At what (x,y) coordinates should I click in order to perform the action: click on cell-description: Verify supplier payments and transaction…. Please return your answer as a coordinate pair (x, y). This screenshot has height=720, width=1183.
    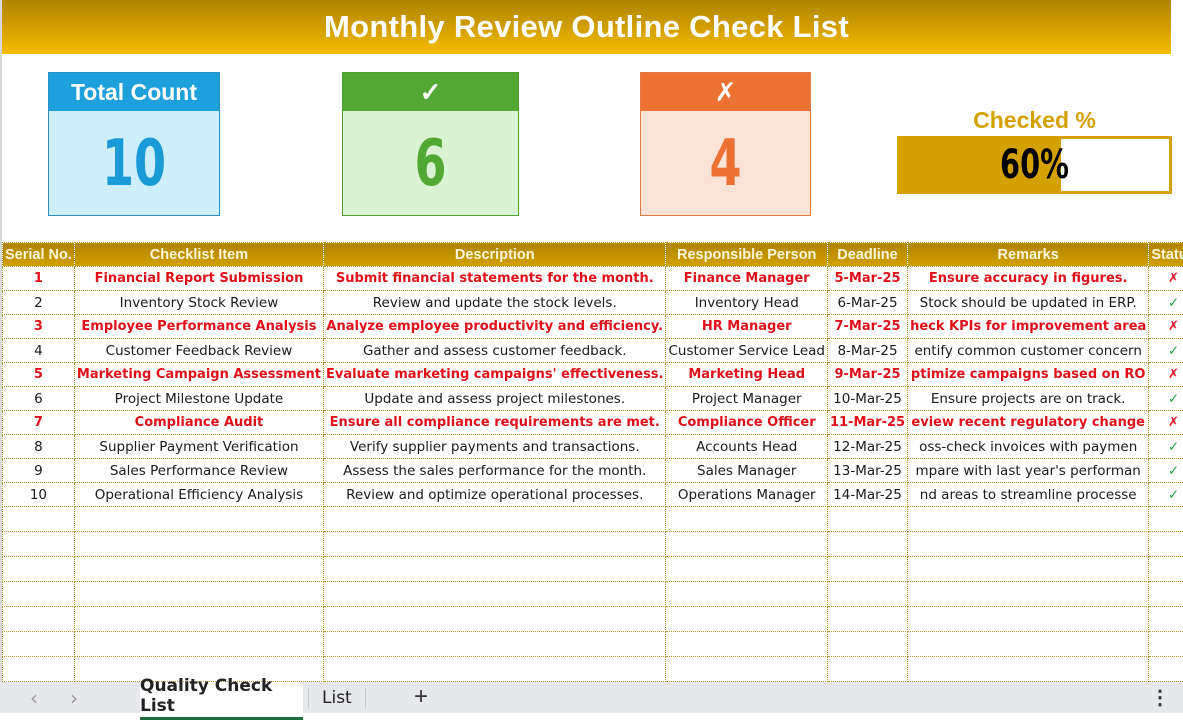
    Looking at the image, I should click on (495, 447).